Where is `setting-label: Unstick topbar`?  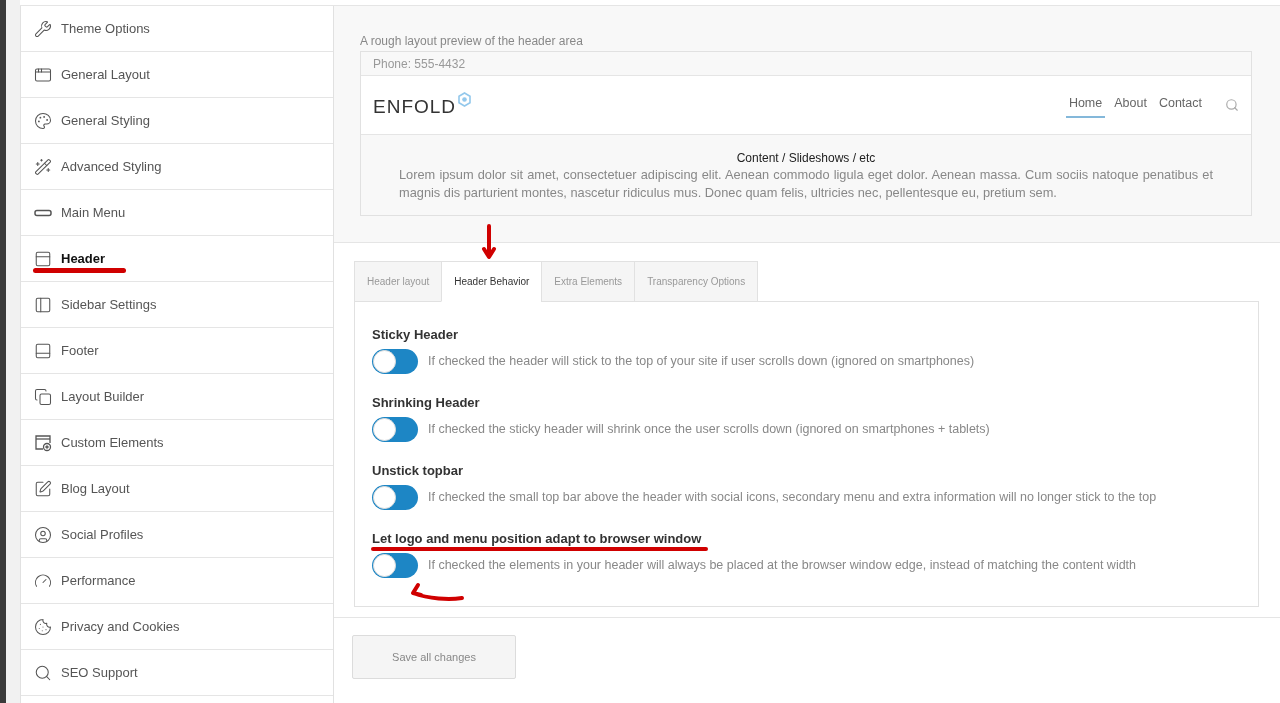
setting-label: Unstick topbar is located at coordinates (417, 470).